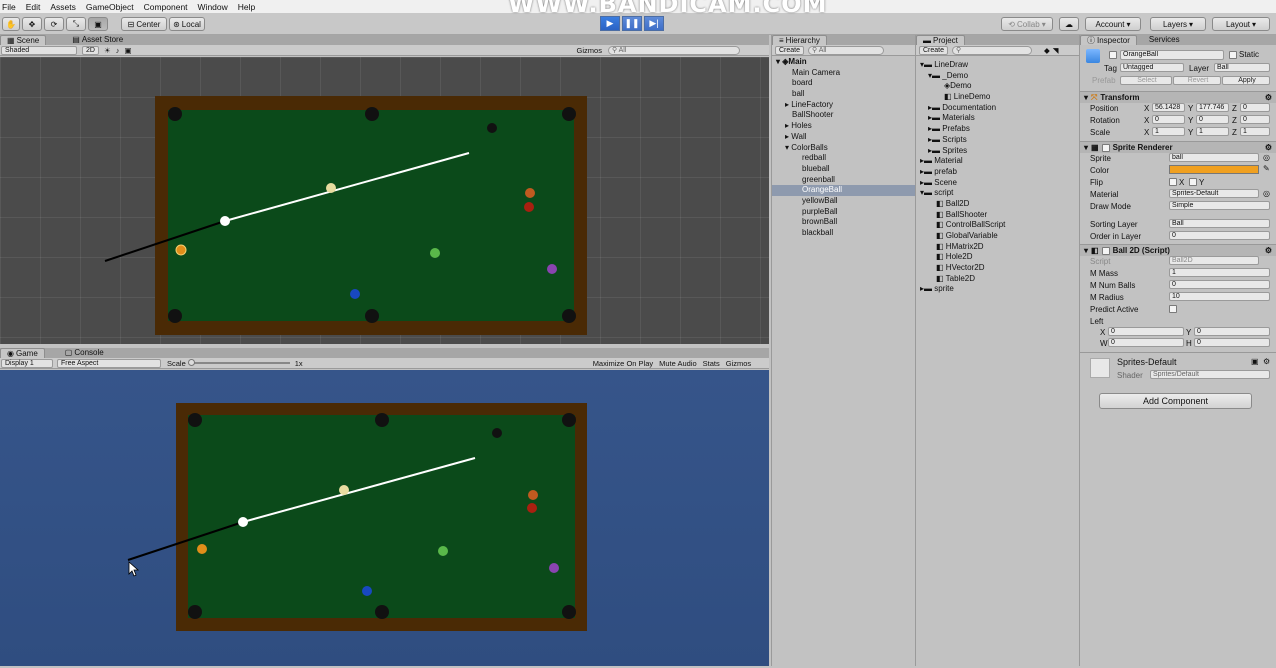  What do you see at coordinates (623, 363) in the screenshot?
I see `maximize-on-play-toggle: Maximize On Play` at bounding box center [623, 363].